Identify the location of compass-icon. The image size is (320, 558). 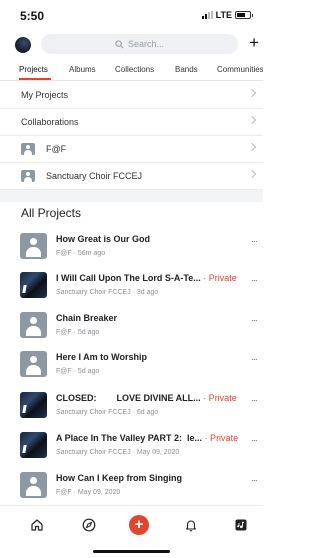
(89, 525).